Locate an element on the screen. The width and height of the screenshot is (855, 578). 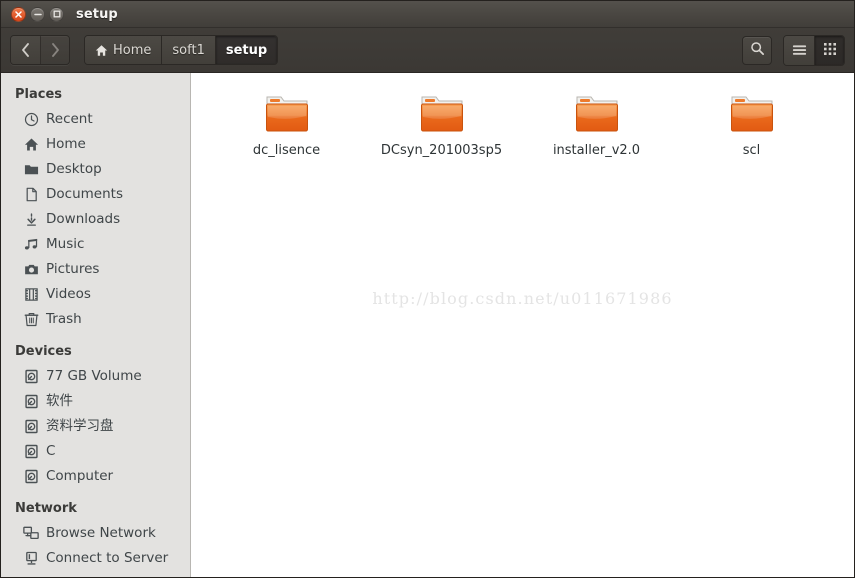
film-icon is located at coordinates (31, 295).